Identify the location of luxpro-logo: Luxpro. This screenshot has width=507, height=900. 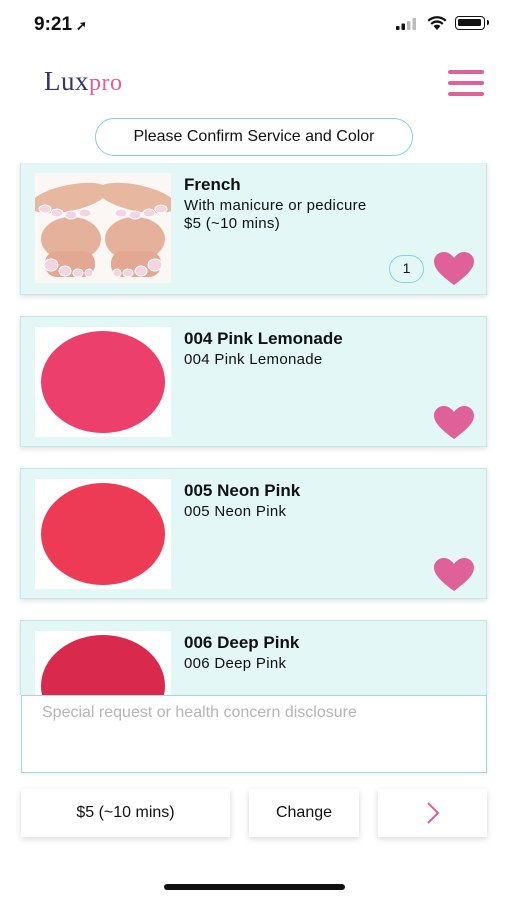
(83, 81).